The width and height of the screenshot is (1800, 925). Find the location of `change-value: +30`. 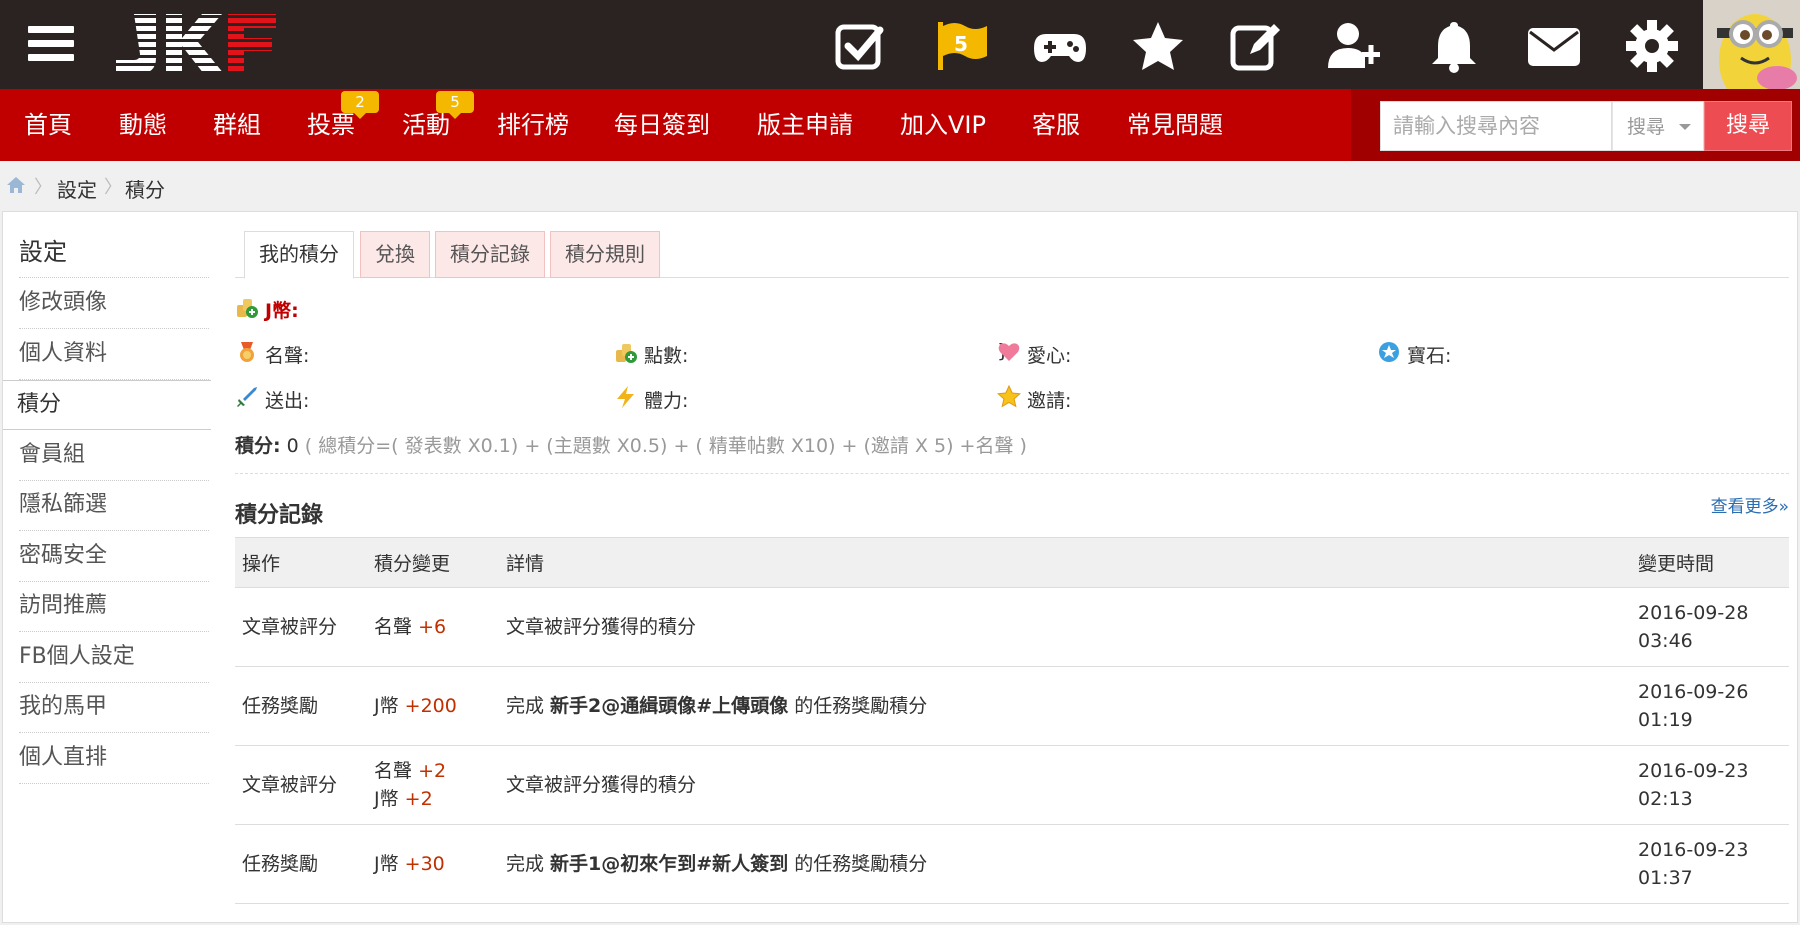

change-value: +30 is located at coordinates (424, 864).